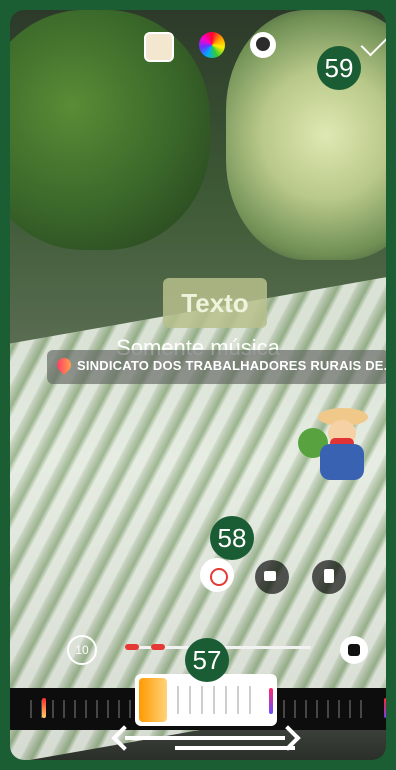  Describe the element at coordinates (263, 45) in the screenshot. I see `face-filter-icon` at that location.